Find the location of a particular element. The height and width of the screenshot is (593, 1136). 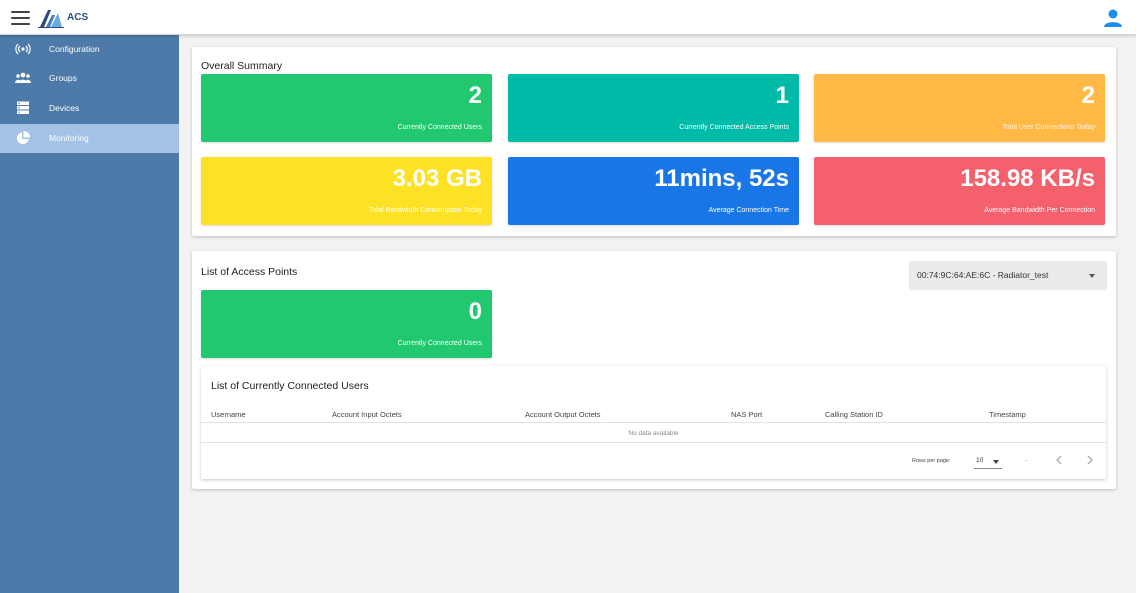

column-header-username: Username is located at coordinates (228, 414).